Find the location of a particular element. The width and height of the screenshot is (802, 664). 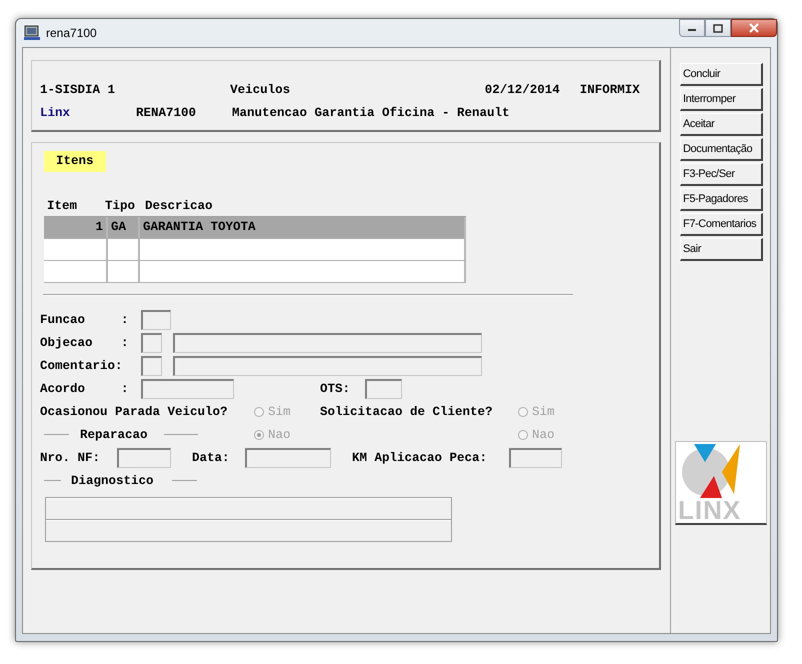

close-button is located at coordinates (754, 28).